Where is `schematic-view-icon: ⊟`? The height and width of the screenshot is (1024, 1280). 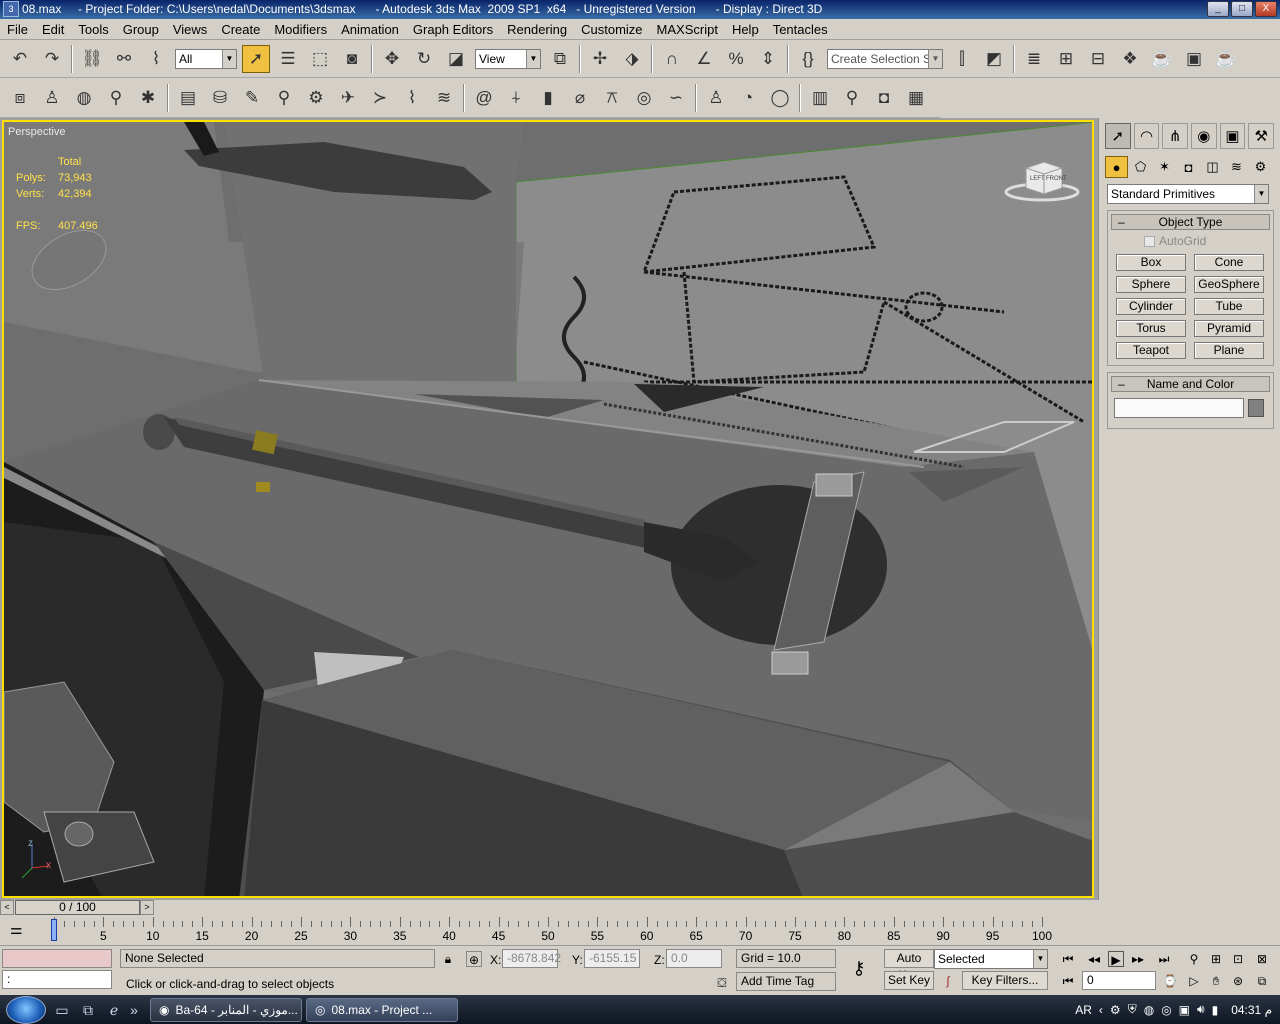 schematic-view-icon: ⊟ is located at coordinates (1098, 59).